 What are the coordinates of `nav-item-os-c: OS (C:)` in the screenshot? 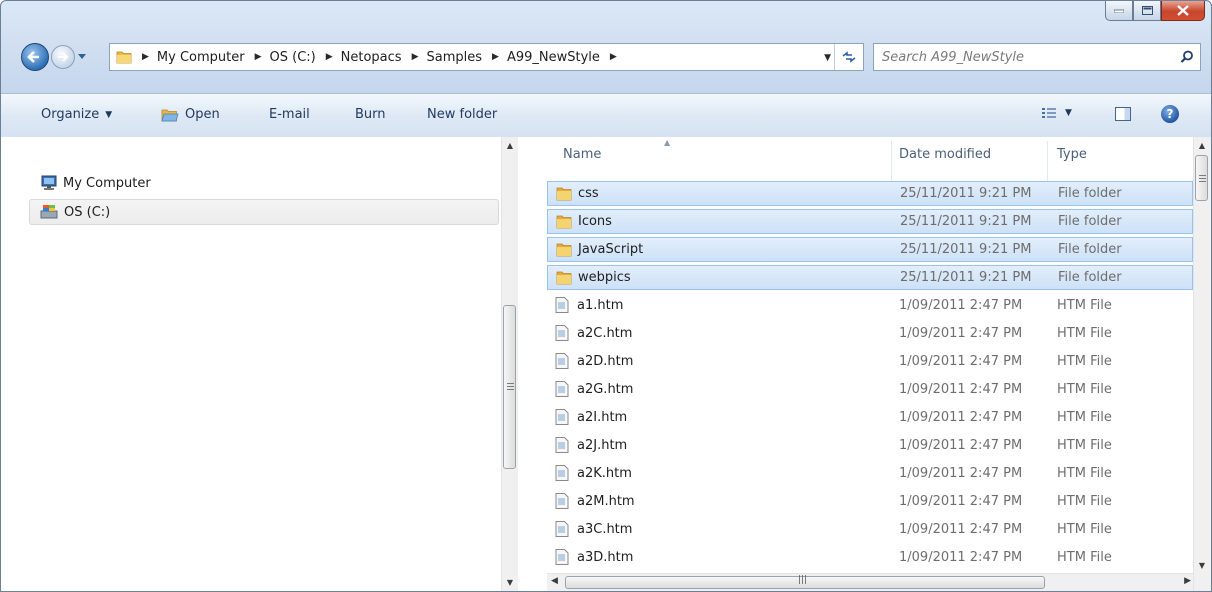 It's located at (264, 212).